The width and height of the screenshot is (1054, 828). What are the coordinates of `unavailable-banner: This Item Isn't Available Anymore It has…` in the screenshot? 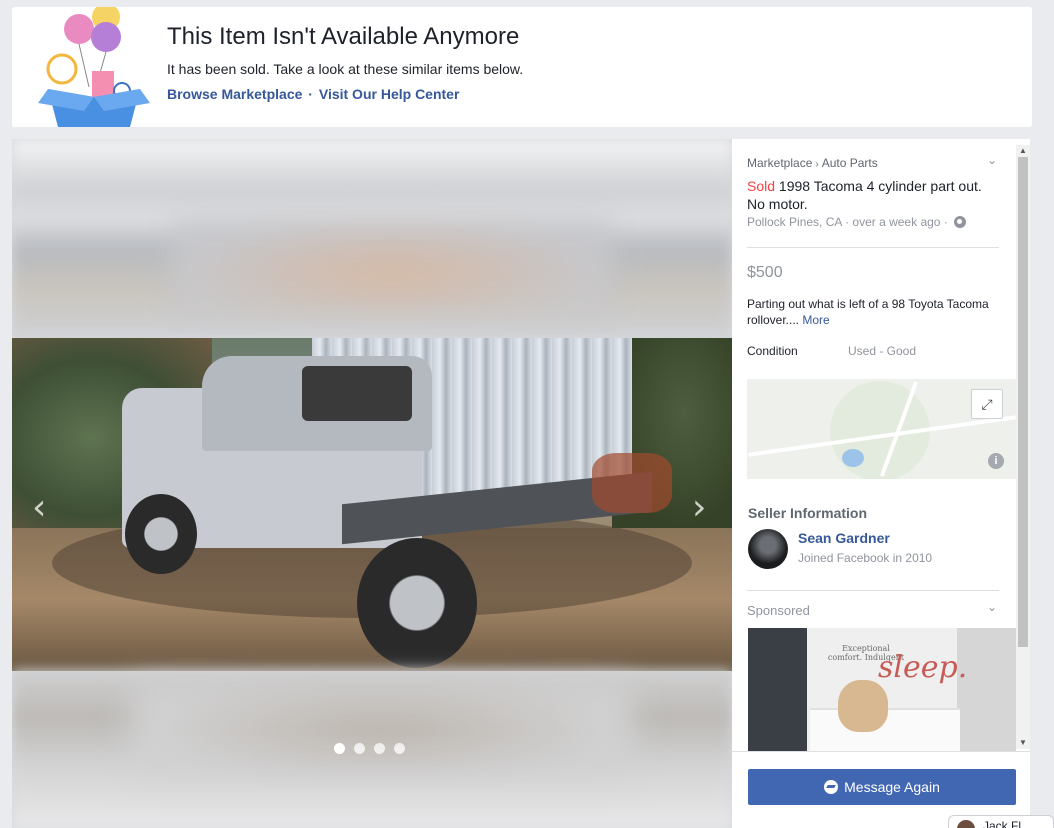 It's located at (522, 67).